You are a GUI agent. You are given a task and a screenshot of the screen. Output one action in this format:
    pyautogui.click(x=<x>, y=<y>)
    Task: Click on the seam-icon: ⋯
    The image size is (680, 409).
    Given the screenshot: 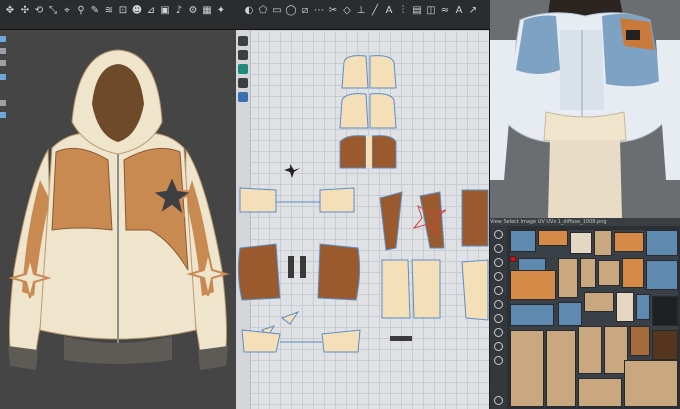 What is the action you would take?
    pyautogui.click(x=319, y=11)
    